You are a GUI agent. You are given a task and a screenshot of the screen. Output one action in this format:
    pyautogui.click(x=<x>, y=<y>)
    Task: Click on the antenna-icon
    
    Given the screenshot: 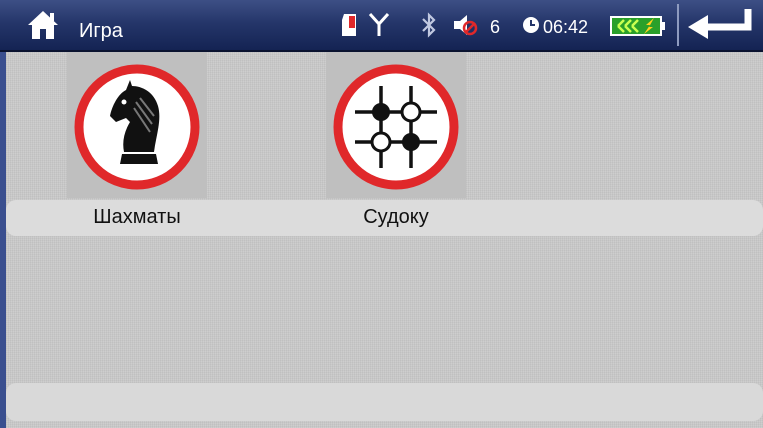 What is the action you would take?
    pyautogui.click(x=379, y=24)
    